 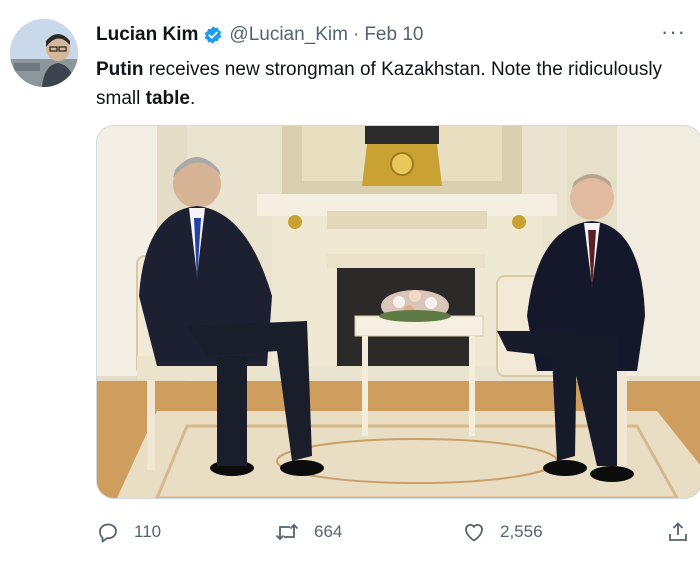 What do you see at coordinates (328, 531) in the screenshot?
I see `retweet-count: 664` at bounding box center [328, 531].